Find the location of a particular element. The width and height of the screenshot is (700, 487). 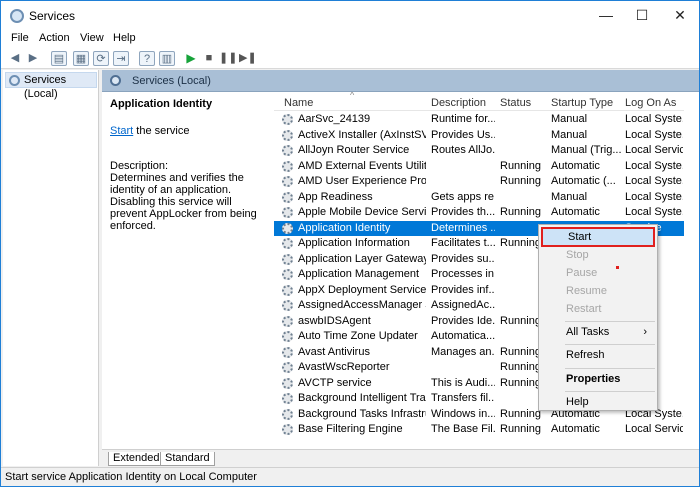

context-menu-stop: Stop is located at coordinates (598, 255).